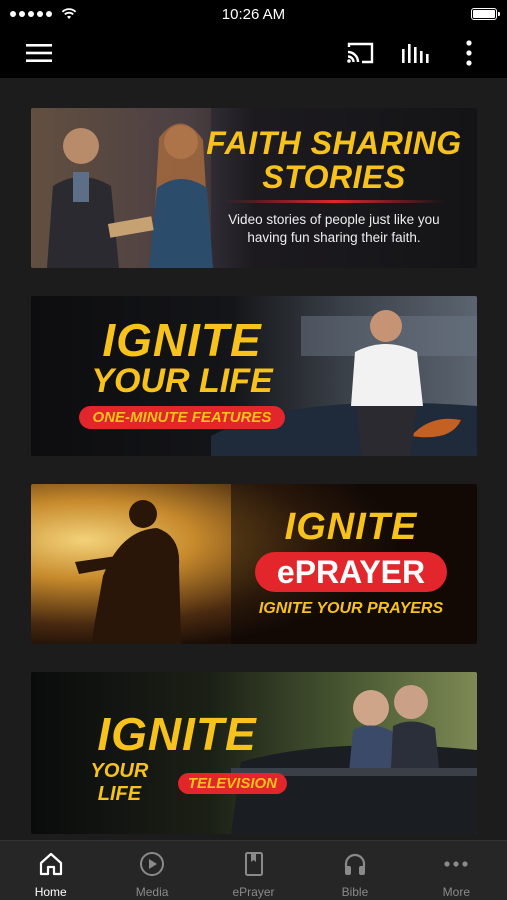 The height and width of the screenshot is (900, 507). Describe the element at coordinates (334, 237) in the screenshot. I see `card-subtitle-line2: having fun sharing their faith.` at that location.